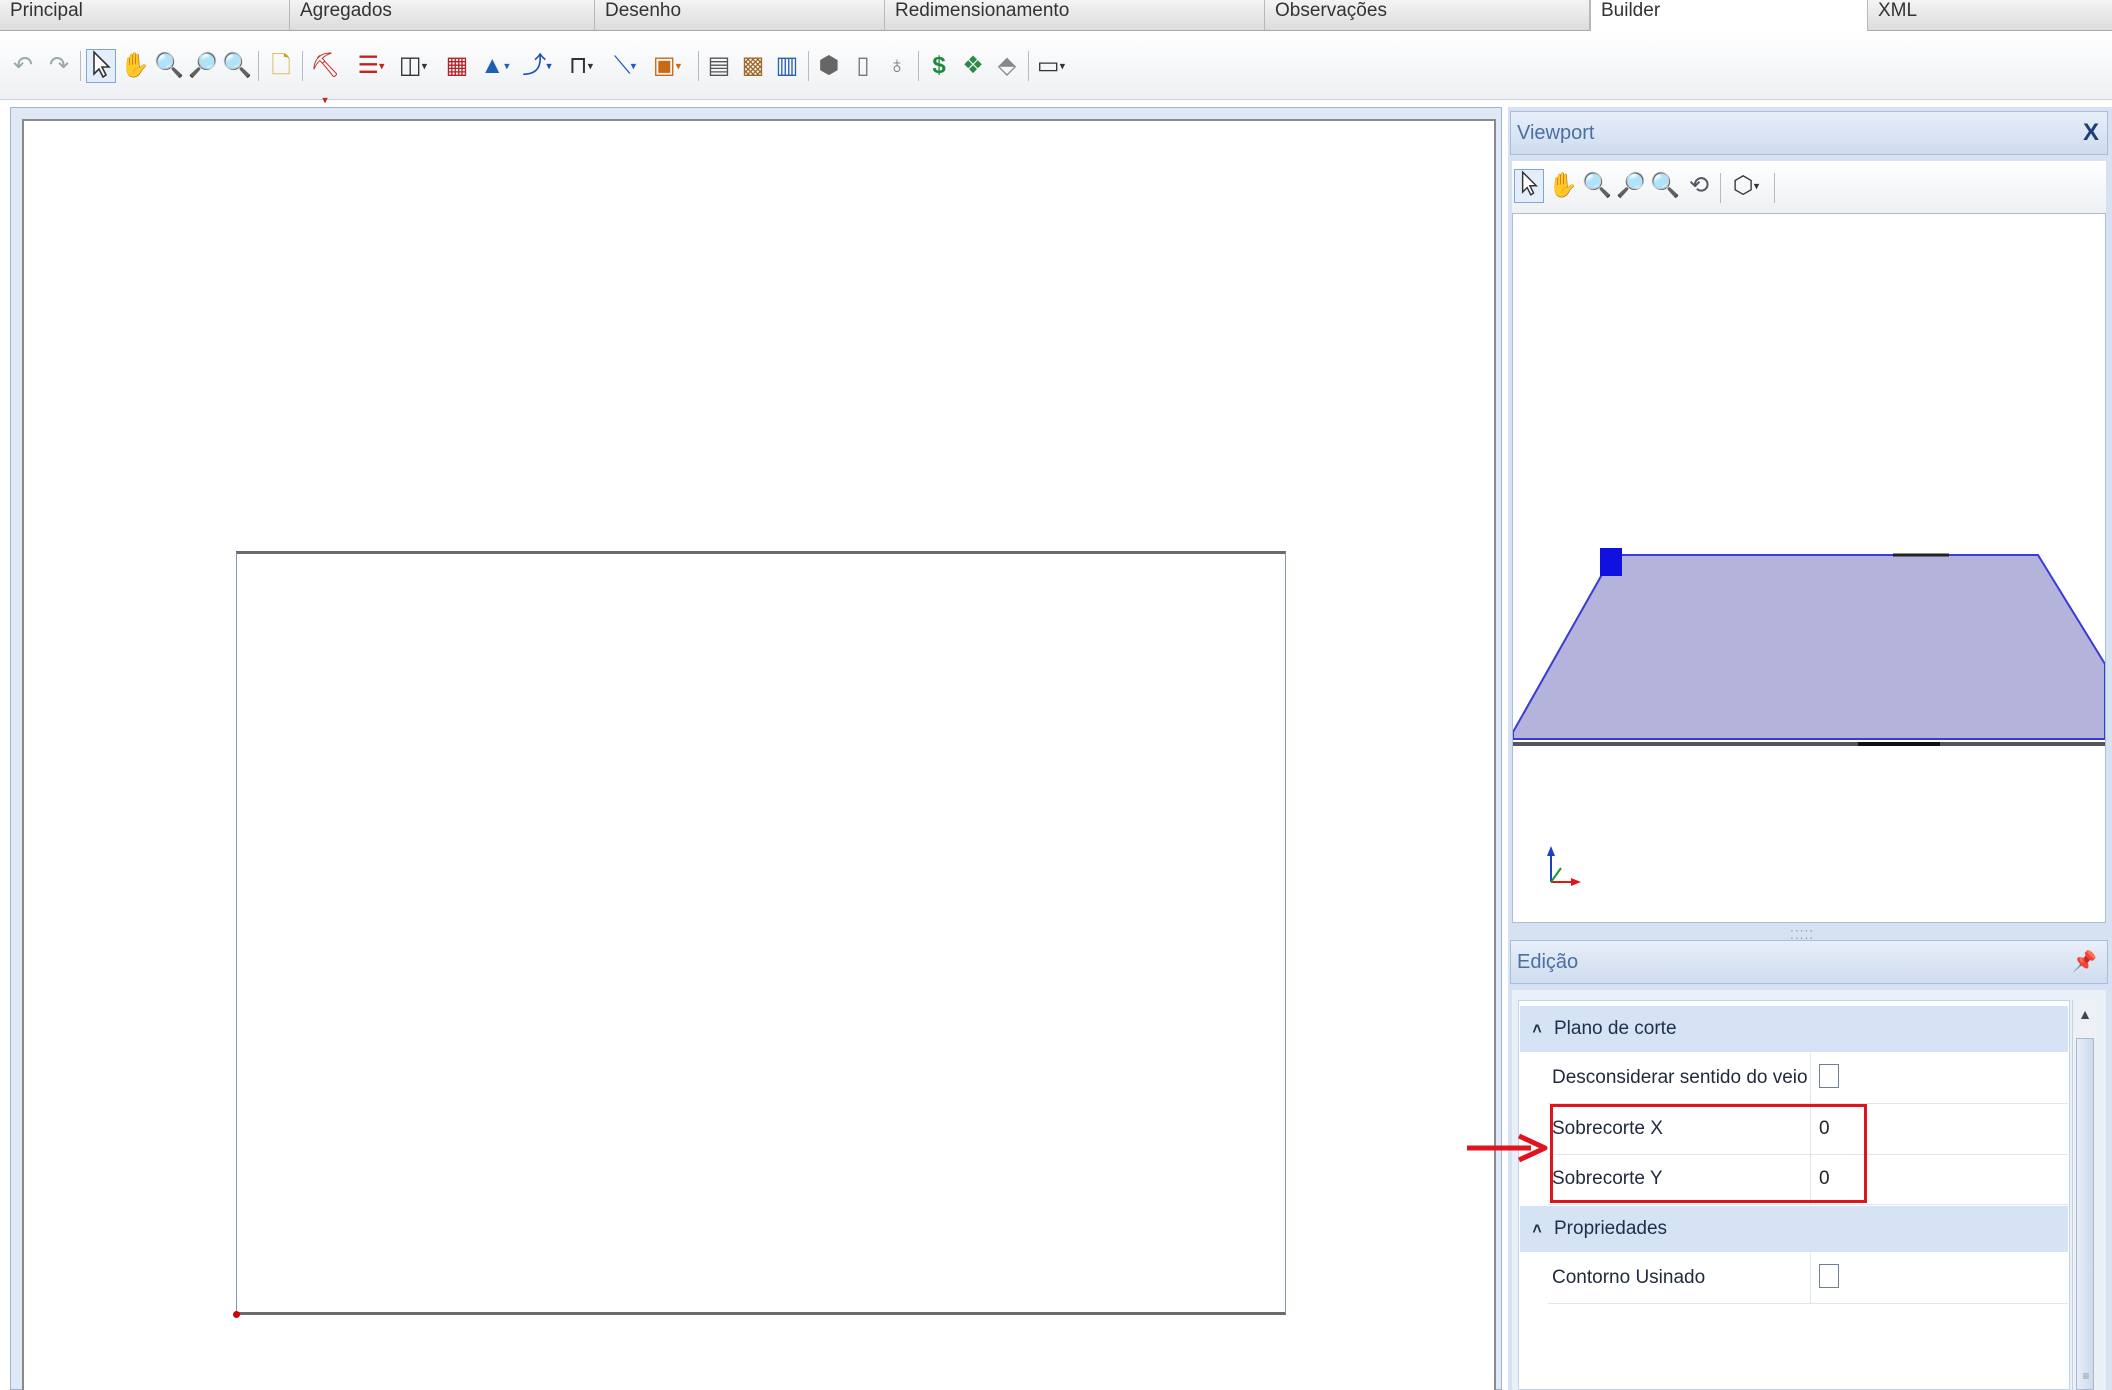 The width and height of the screenshot is (2112, 1390). I want to click on viewport-select-icon, so click(1529, 186).